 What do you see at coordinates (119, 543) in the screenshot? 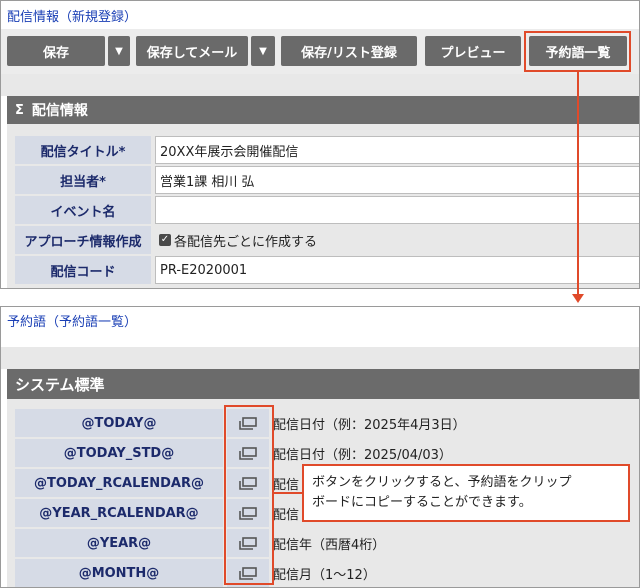
I see `reserved-word: @YEAR@` at bounding box center [119, 543].